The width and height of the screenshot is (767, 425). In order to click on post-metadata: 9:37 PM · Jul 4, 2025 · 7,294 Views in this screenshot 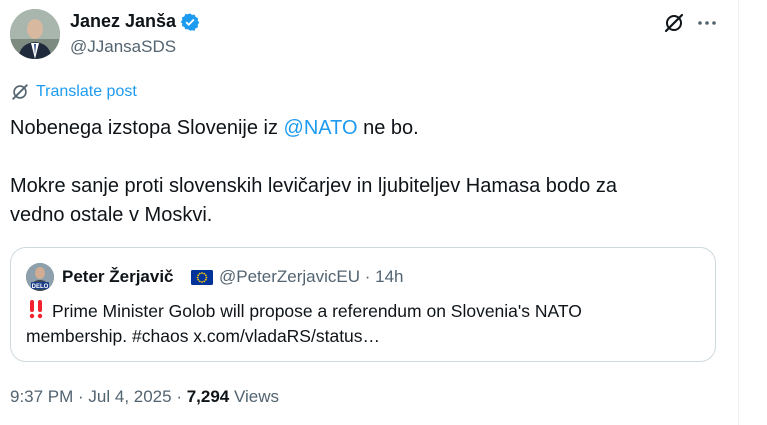, I will do `click(144, 397)`.